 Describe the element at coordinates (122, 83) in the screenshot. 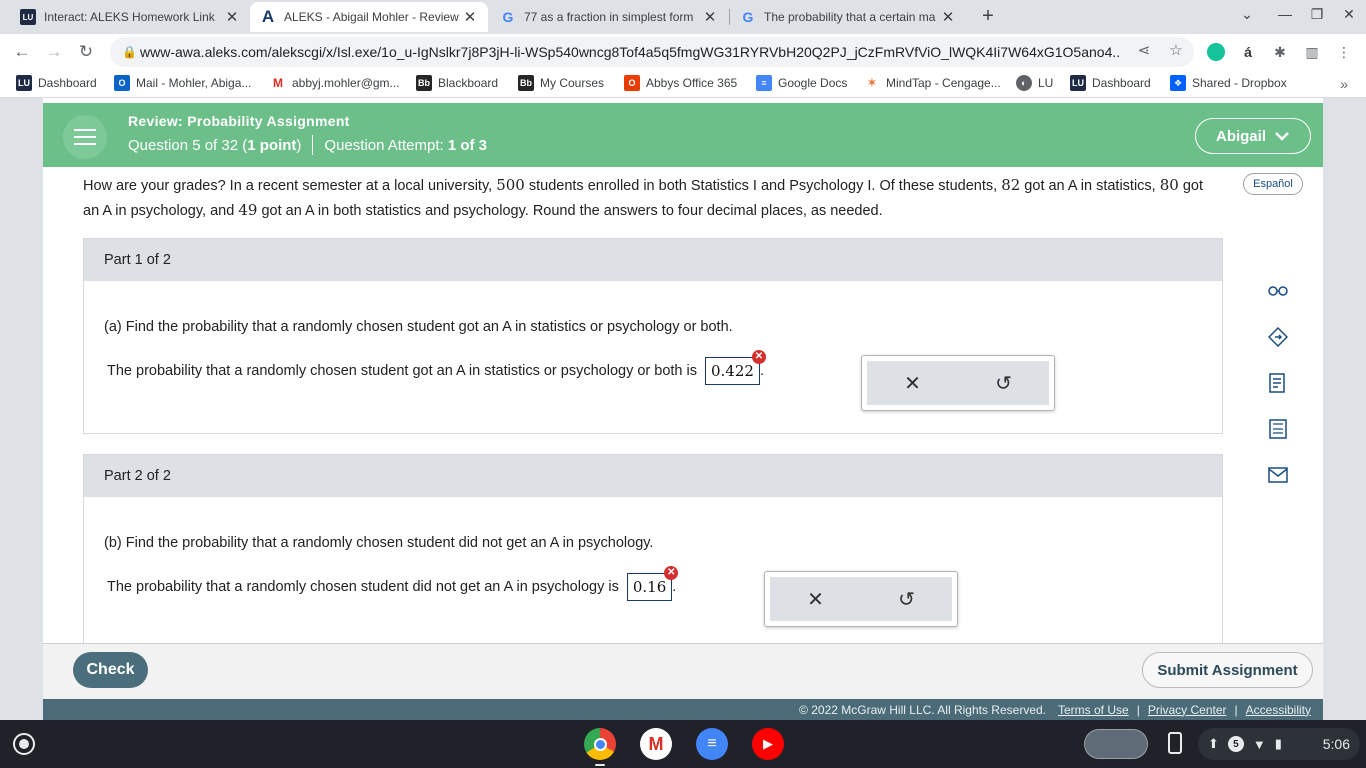

I see `outlook-icon: O` at that location.